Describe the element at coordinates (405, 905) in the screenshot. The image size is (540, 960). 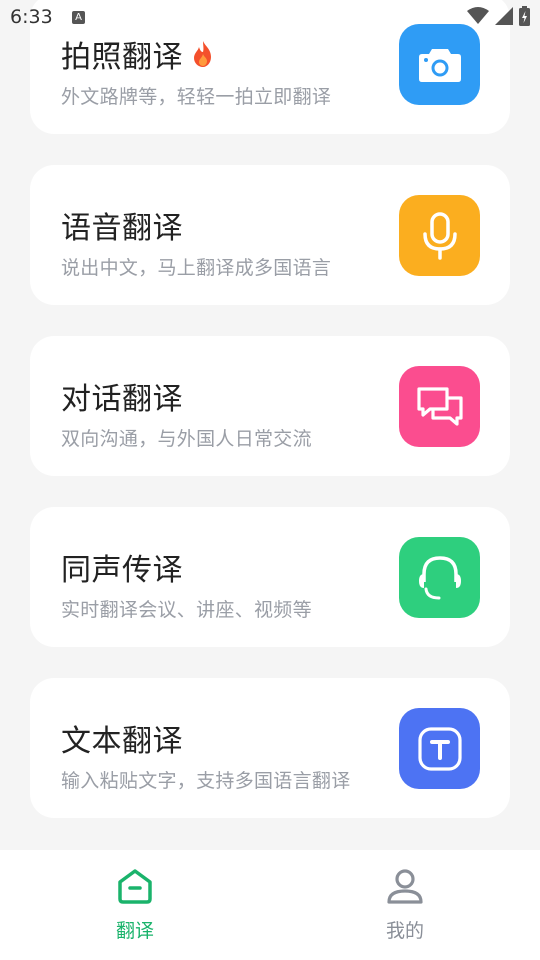
I see `tab-profile: 我的` at that location.